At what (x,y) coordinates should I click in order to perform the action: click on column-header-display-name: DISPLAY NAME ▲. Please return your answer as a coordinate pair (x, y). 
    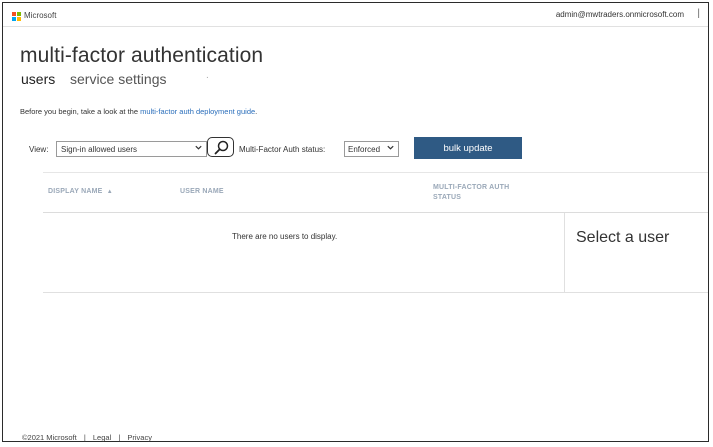
    Looking at the image, I should click on (80, 191).